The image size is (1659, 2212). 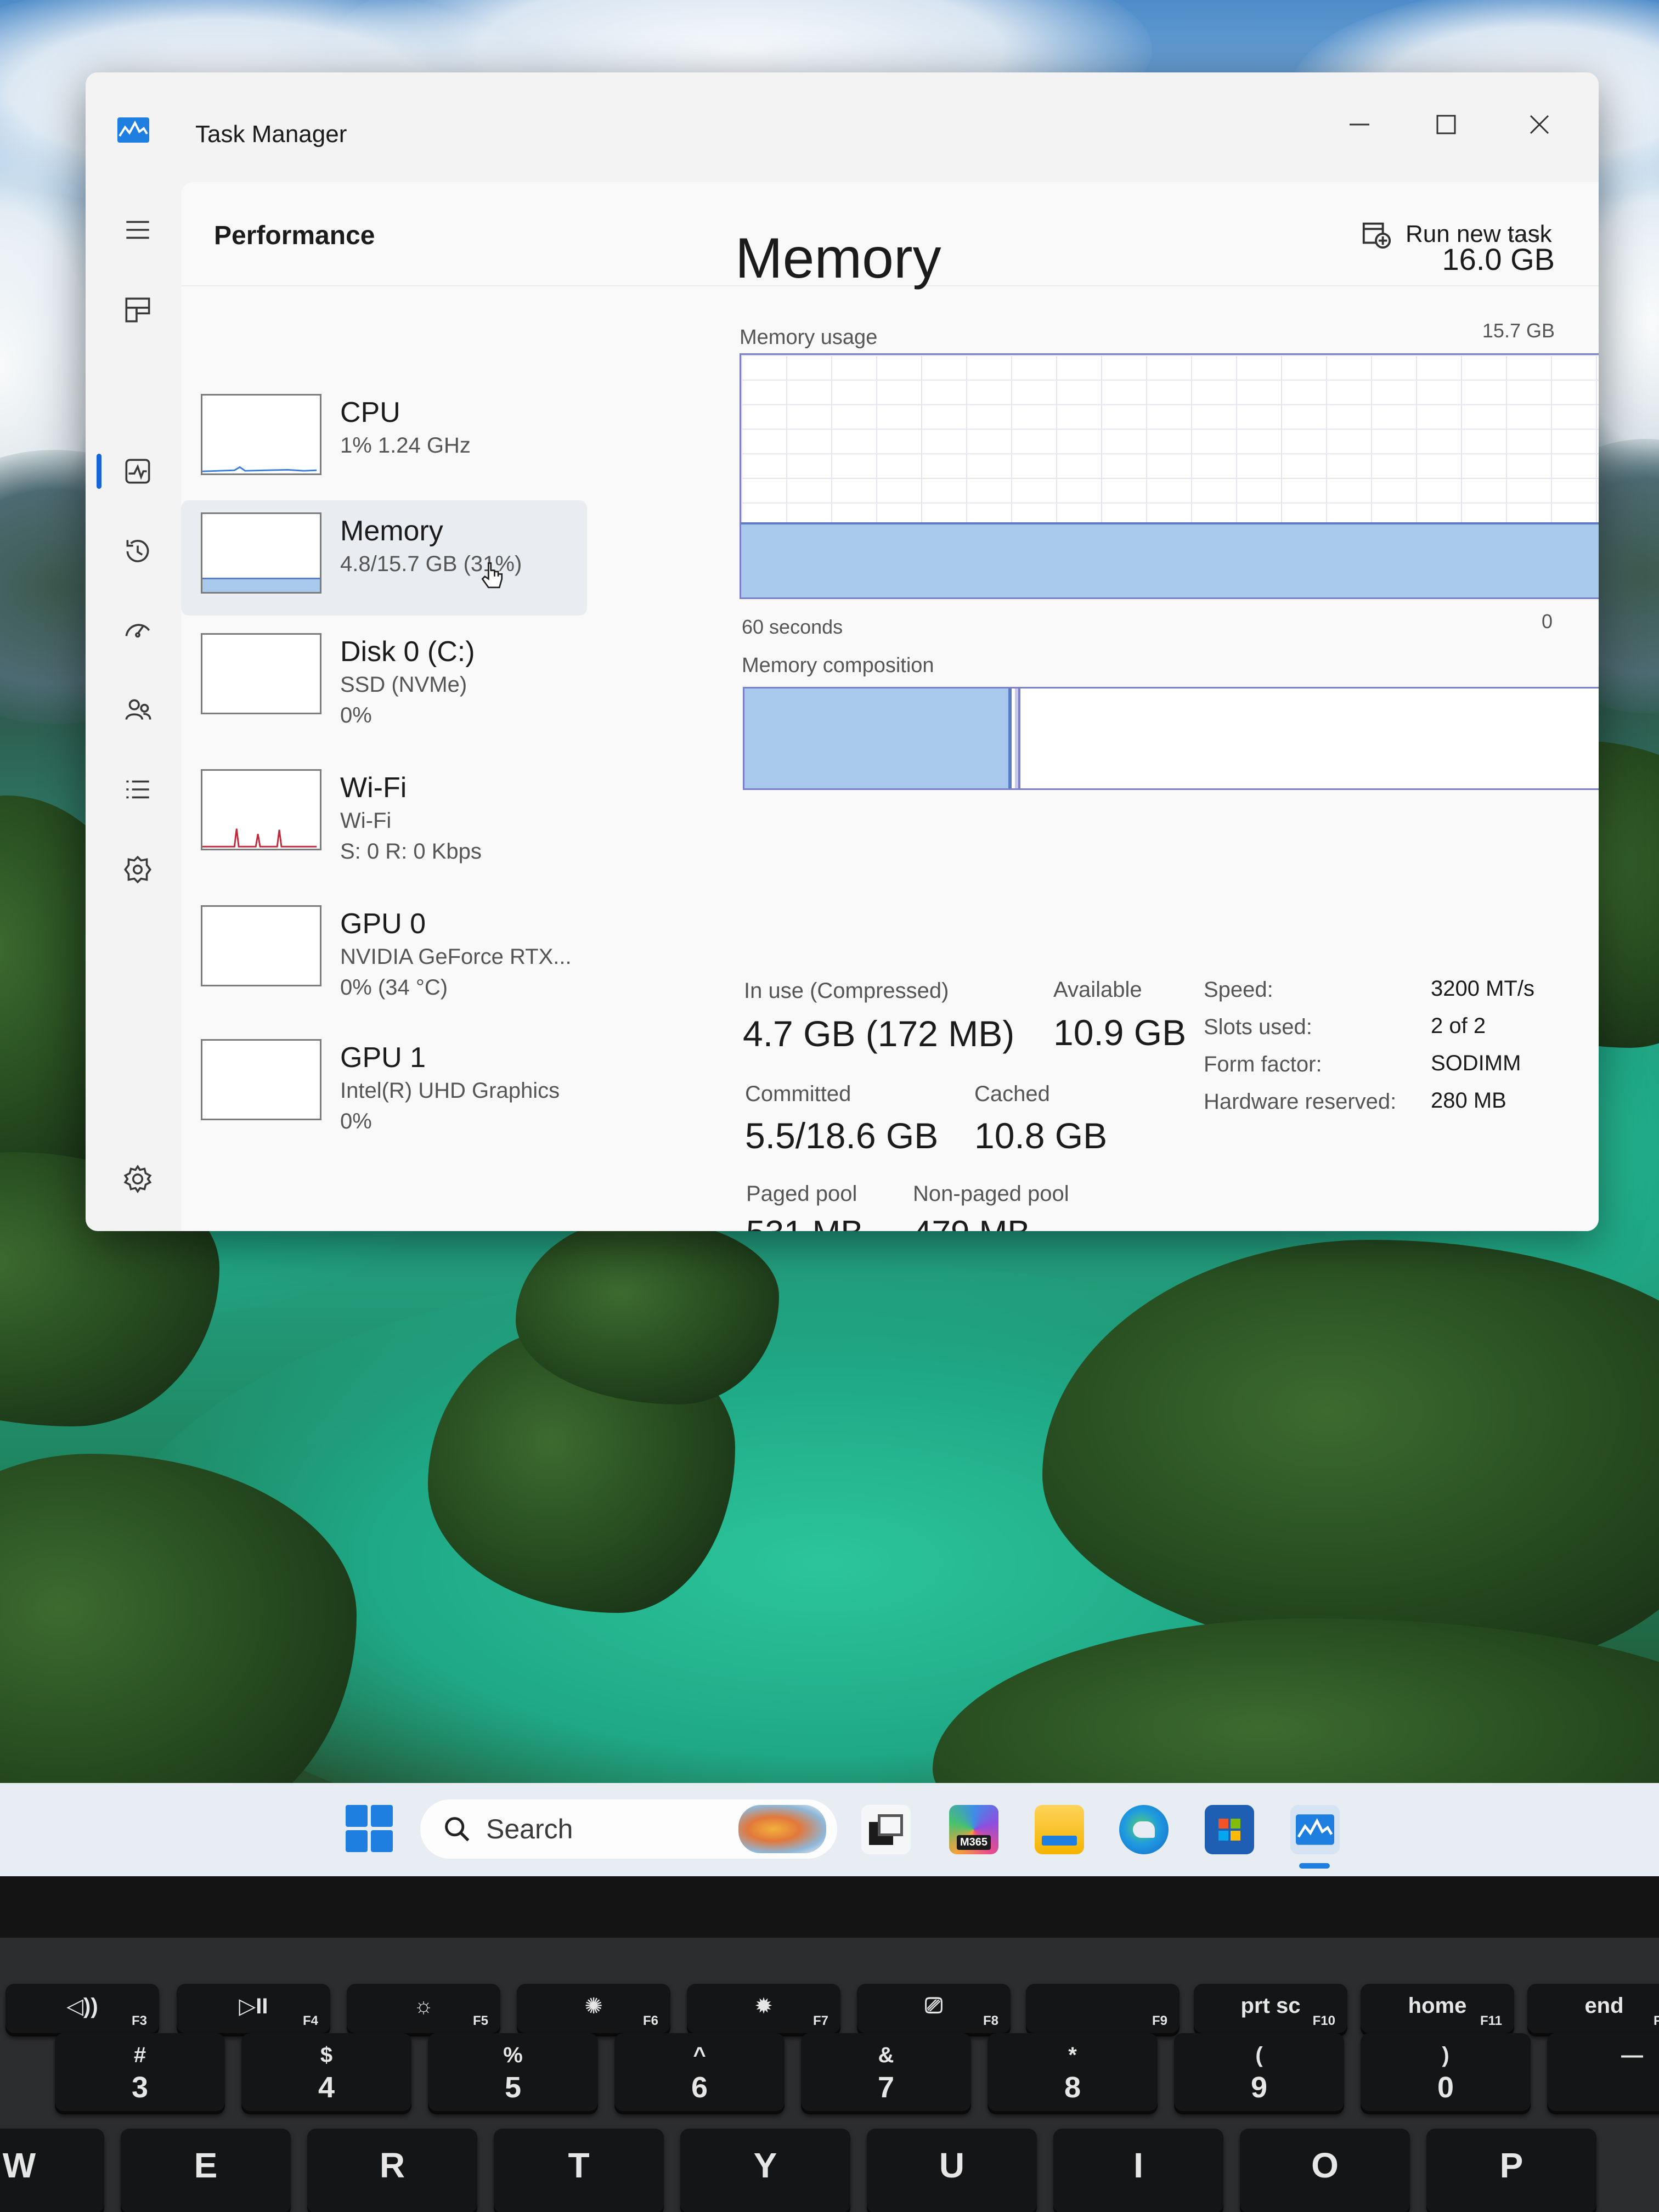 I want to click on function-key-f4: ▷II F4, so click(x=253, y=2010).